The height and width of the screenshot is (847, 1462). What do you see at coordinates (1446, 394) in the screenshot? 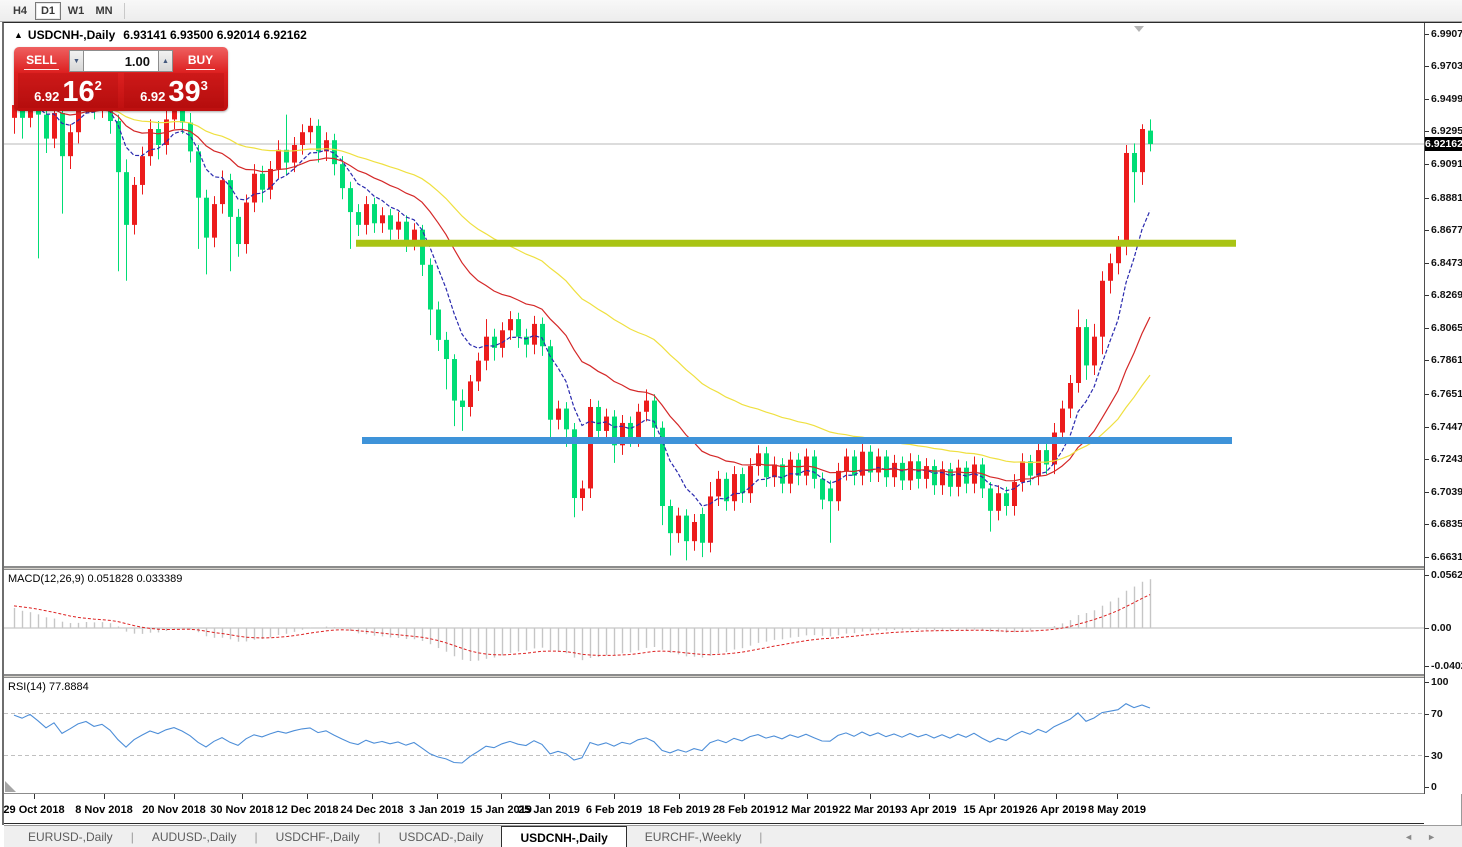
I see `price-axis-label: 6.76510` at bounding box center [1446, 394].